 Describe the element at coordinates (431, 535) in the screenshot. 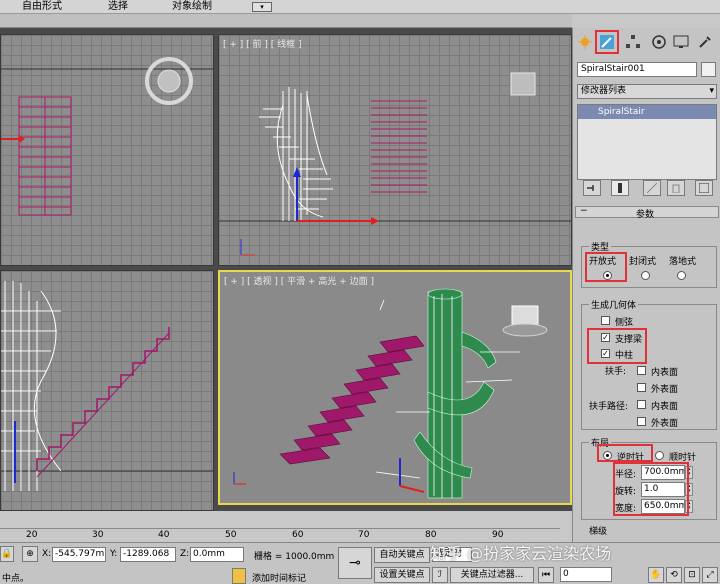

I see `ruler-tick: 80` at that location.